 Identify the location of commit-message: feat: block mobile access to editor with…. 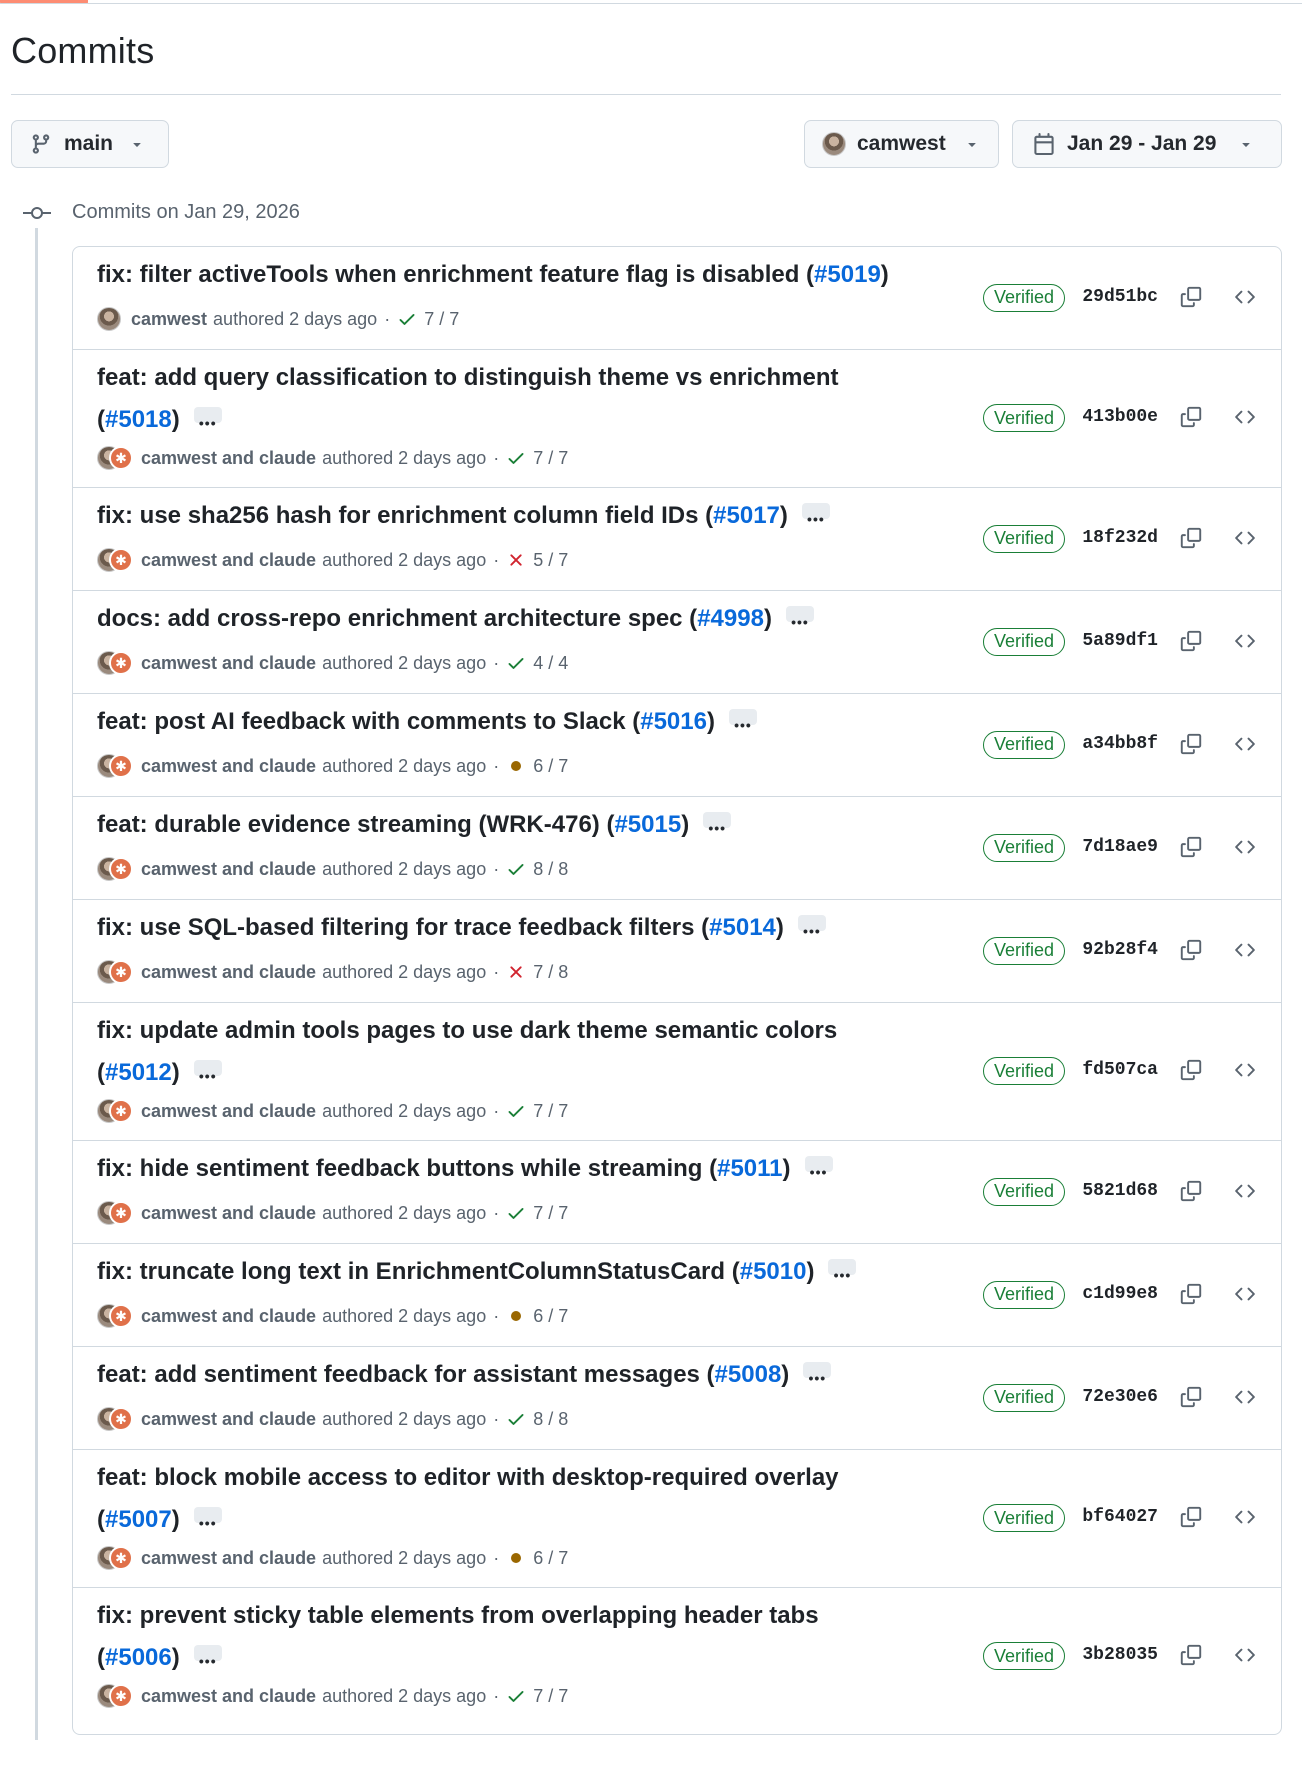
(468, 1478).